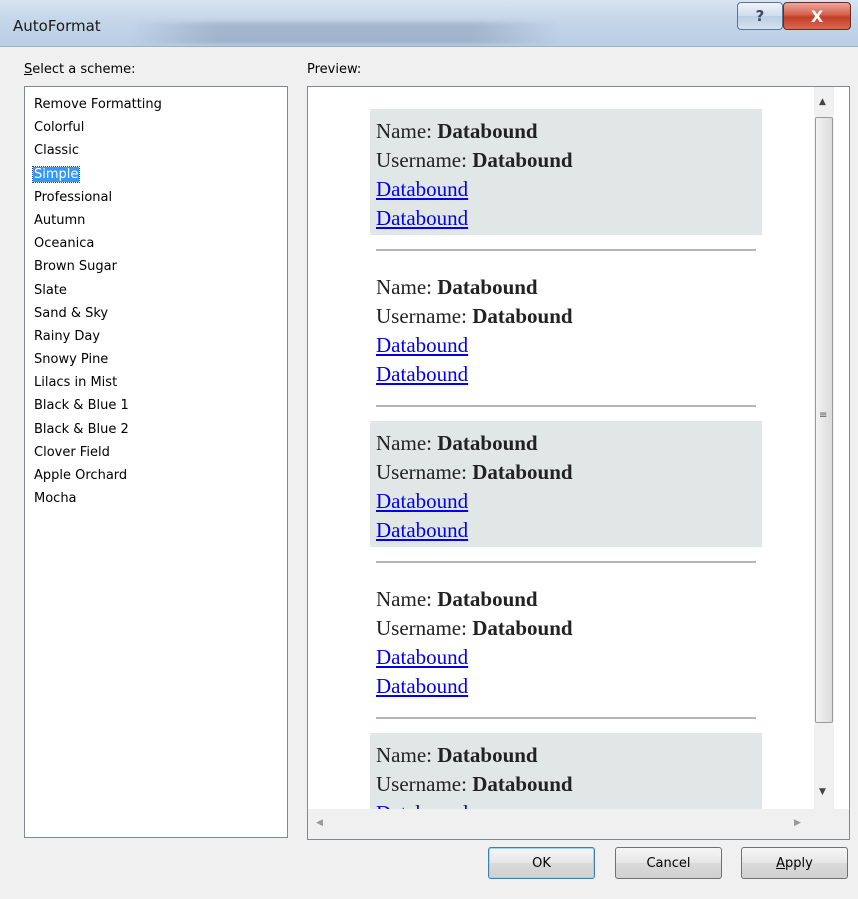  What do you see at coordinates (156, 266) in the screenshot?
I see `scheme-item: Brown Sugar` at bounding box center [156, 266].